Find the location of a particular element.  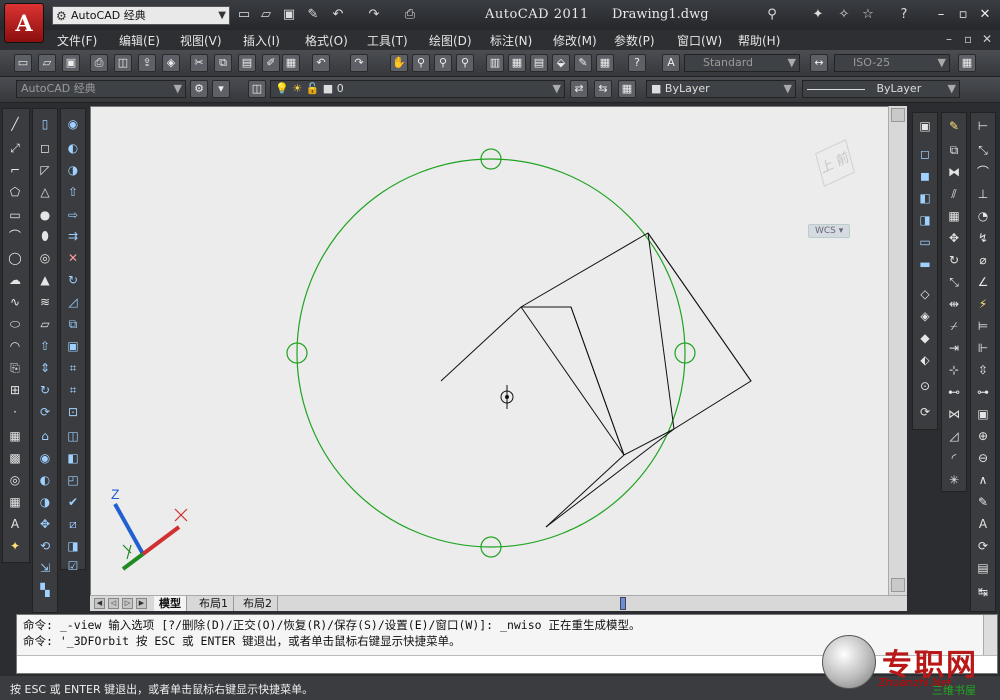

menu-parametric: 参数(P) is located at coordinates (634, 40).